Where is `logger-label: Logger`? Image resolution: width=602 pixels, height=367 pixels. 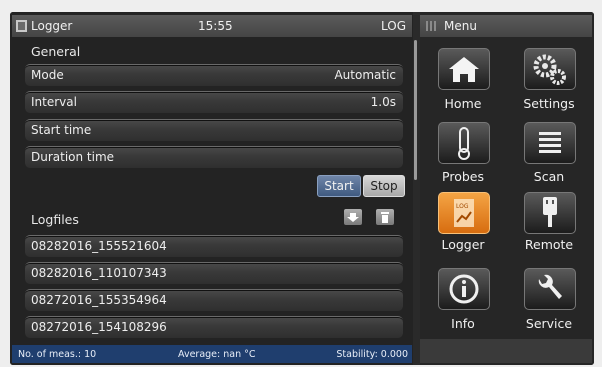 logger-label: Logger is located at coordinates (463, 244).